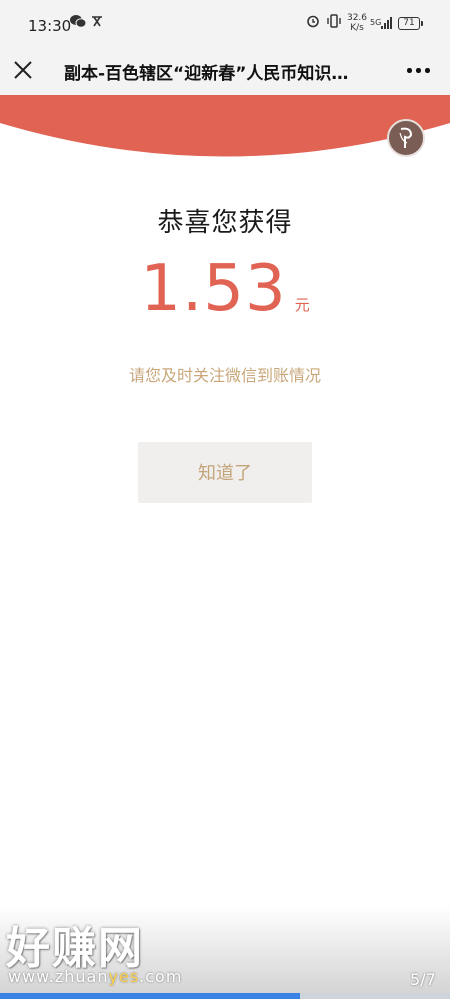 The image size is (450, 999). What do you see at coordinates (423, 979) in the screenshot?
I see `page-counter: 5/7` at bounding box center [423, 979].